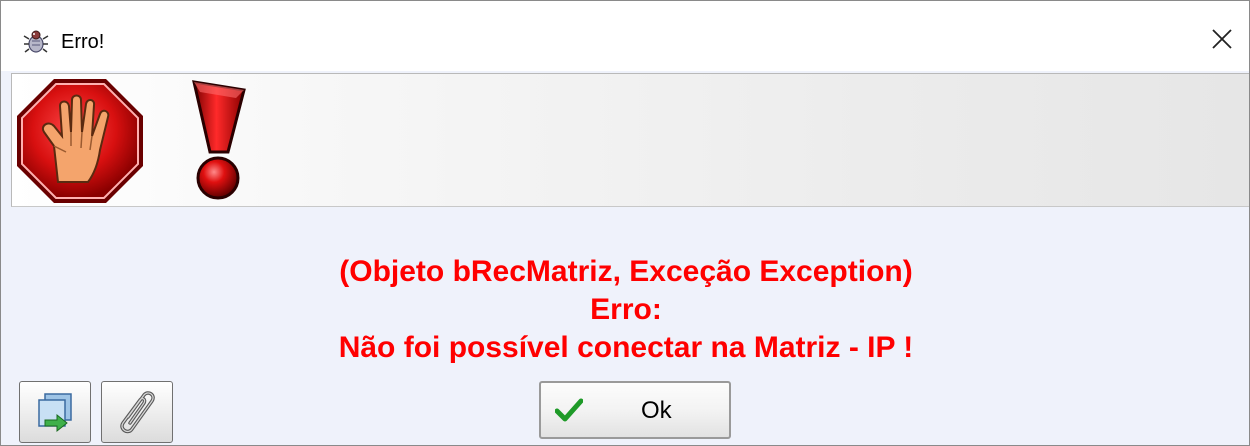 Image resolution: width=1250 pixels, height=446 pixels. Describe the element at coordinates (656, 410) in the screenshot. I see `ok-button-label: Ok` at that location.